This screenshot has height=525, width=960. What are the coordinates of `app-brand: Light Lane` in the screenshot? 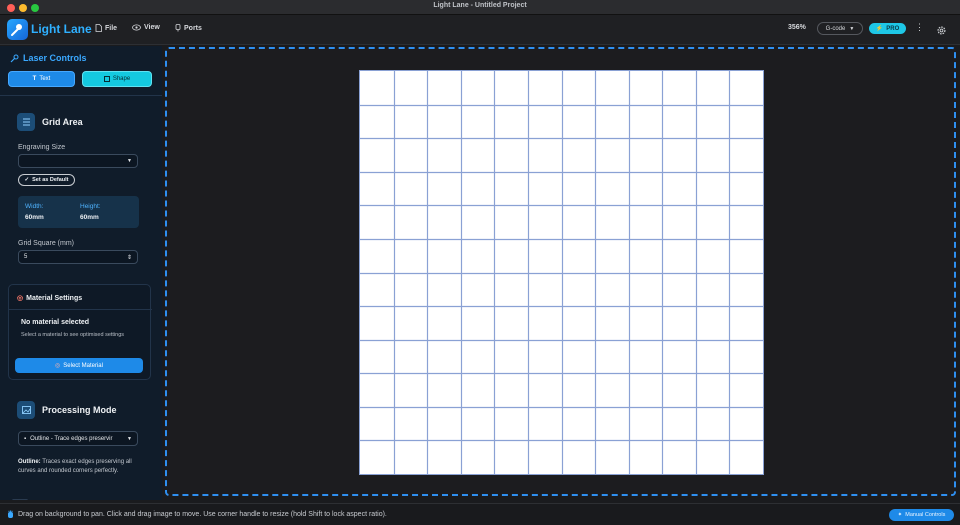 It's located at (61, 29).